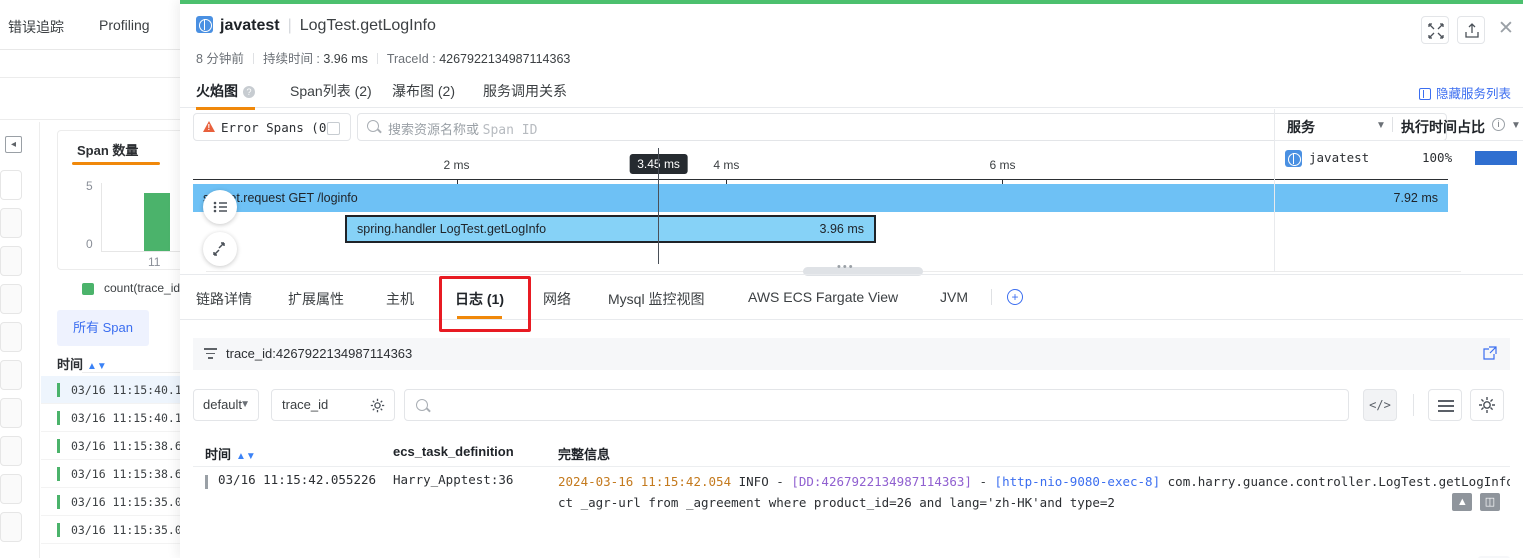 This screenshot has height=558, width=1523. What do you see at coordinates (1487, 405) in the screenshot?
I see `log-settings-gear-icon` at bounding box center [1487, 405].